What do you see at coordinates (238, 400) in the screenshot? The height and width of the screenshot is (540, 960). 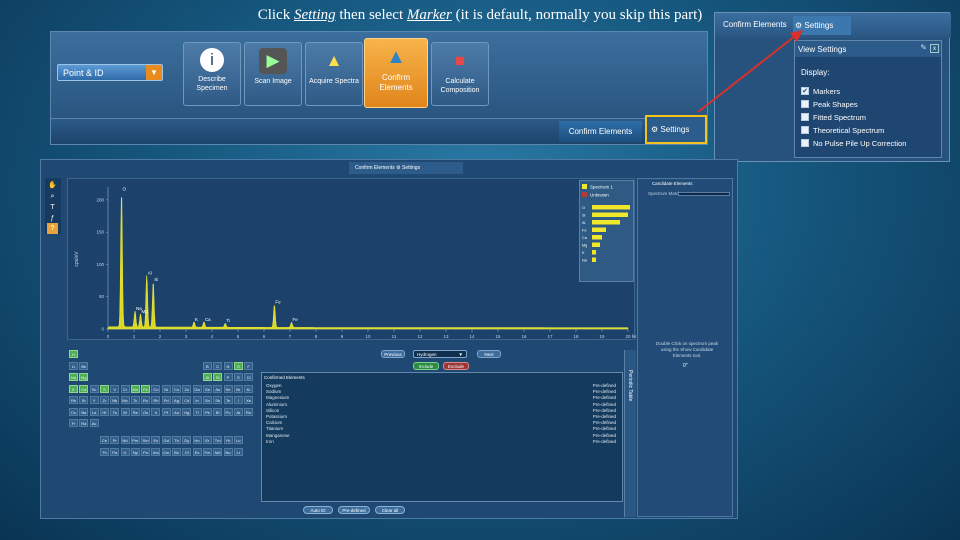 I see `element-i: I` at bounding box center [238, 400].